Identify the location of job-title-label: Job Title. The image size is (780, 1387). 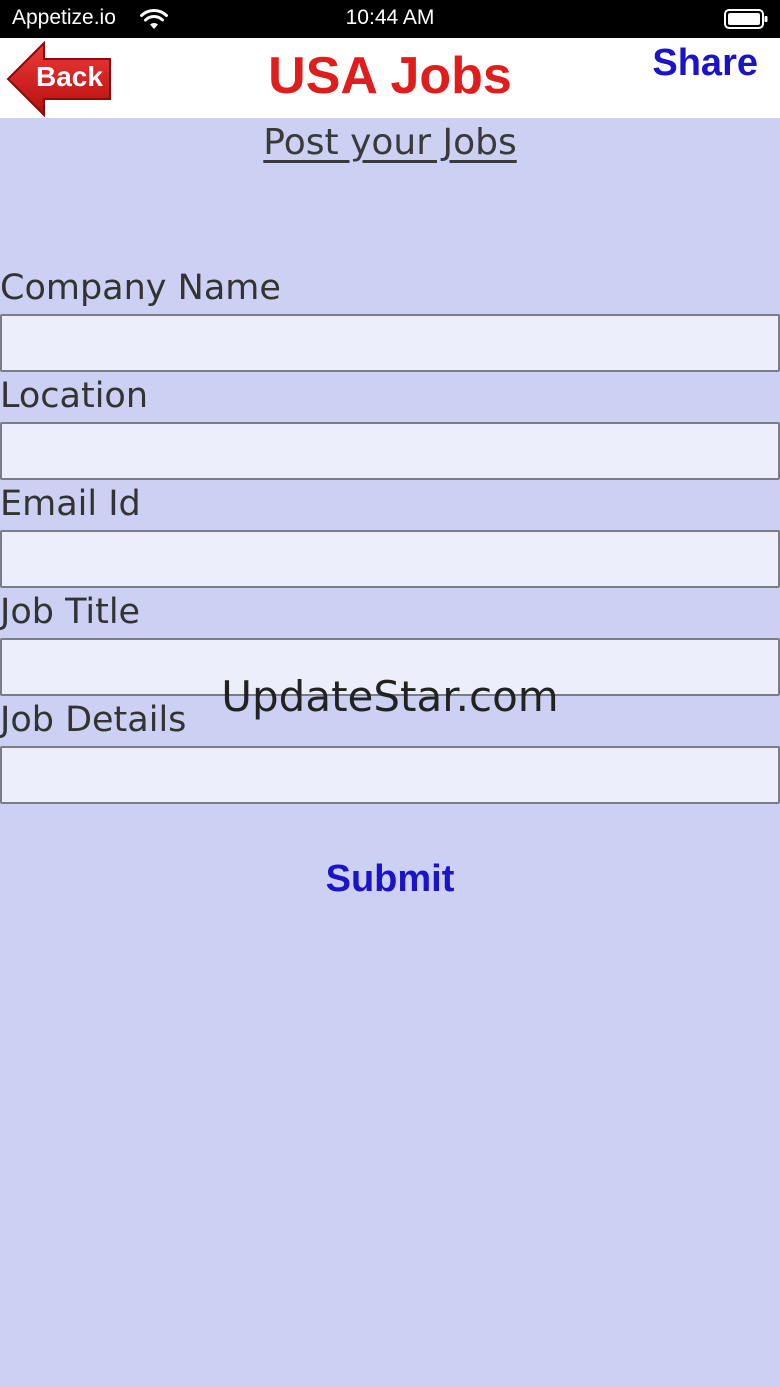
(70, 612).